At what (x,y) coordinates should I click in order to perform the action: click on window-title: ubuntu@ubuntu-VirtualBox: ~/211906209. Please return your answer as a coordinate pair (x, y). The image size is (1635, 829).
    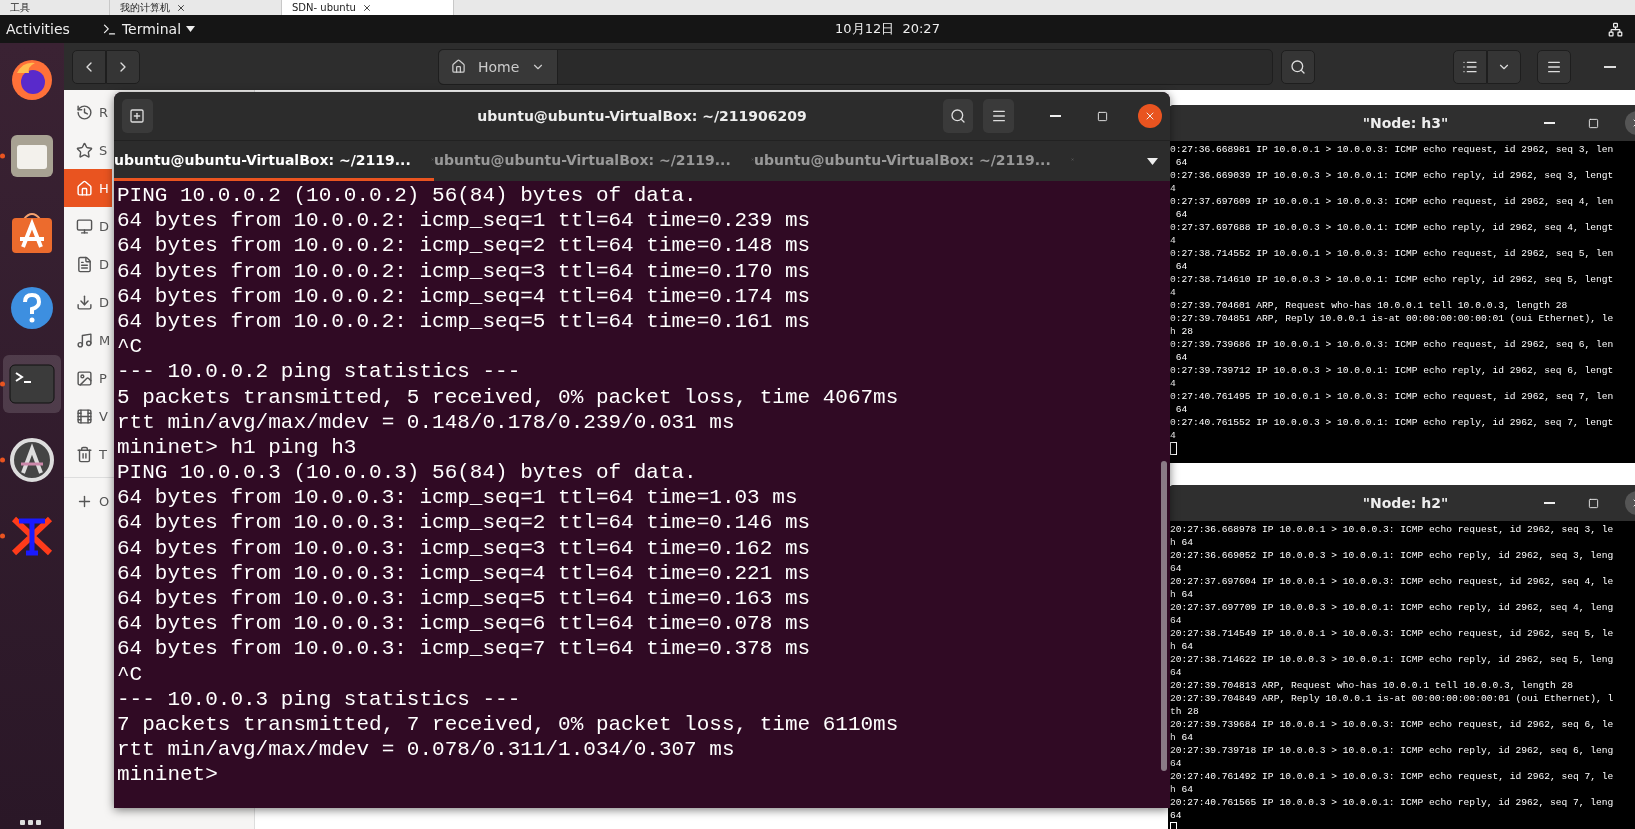
    Looking at the image, I should click on (642, 116).